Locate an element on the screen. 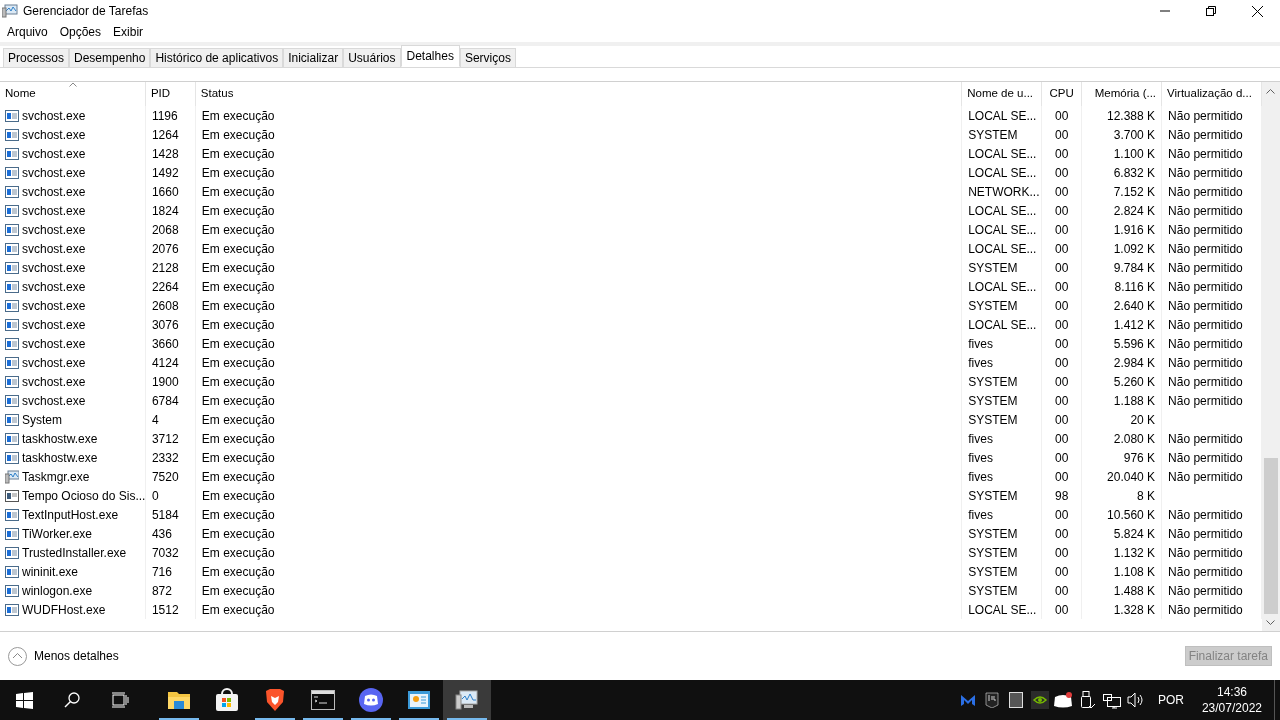  tab: Histórico de aplicativos is located at coordinates (217, 57).